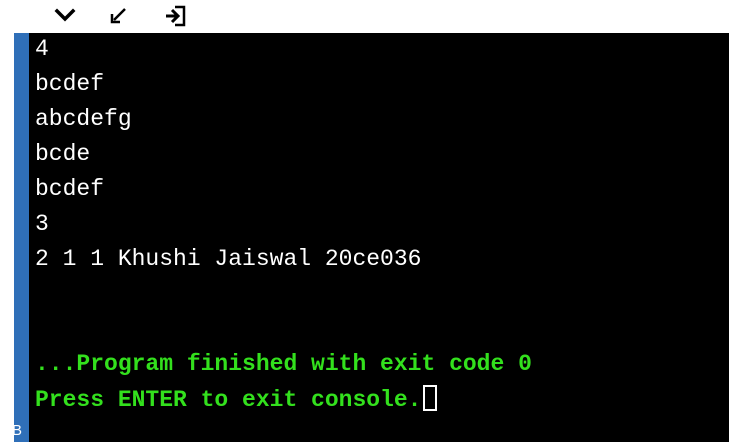 This screenshot has width=729, height=442. What do you see at coordinates (228, 400) in the screenshot?
I see `exit-prompt-text: Press ENTER to exit console.` at bounding box center [228, 400].